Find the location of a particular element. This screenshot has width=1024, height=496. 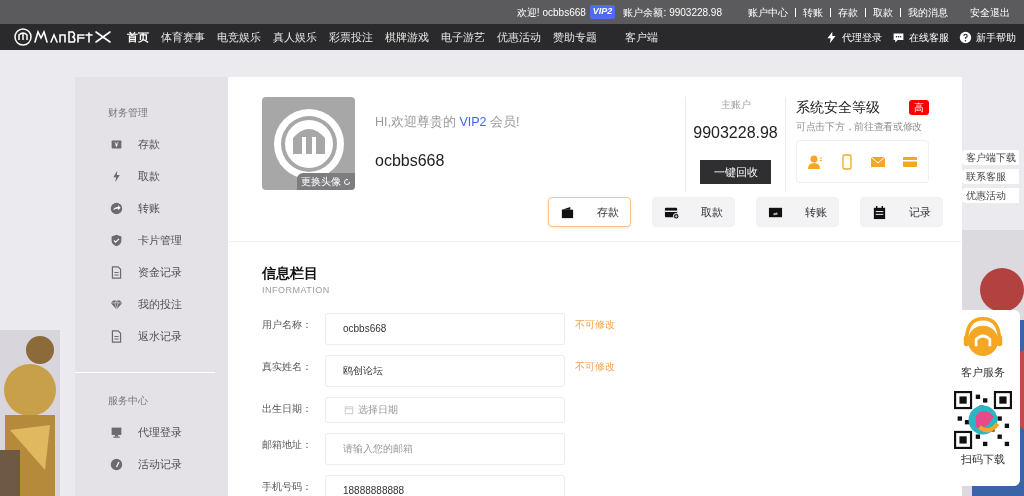

sidebar-item: 活动记录 is located at coordinates (151, 464).